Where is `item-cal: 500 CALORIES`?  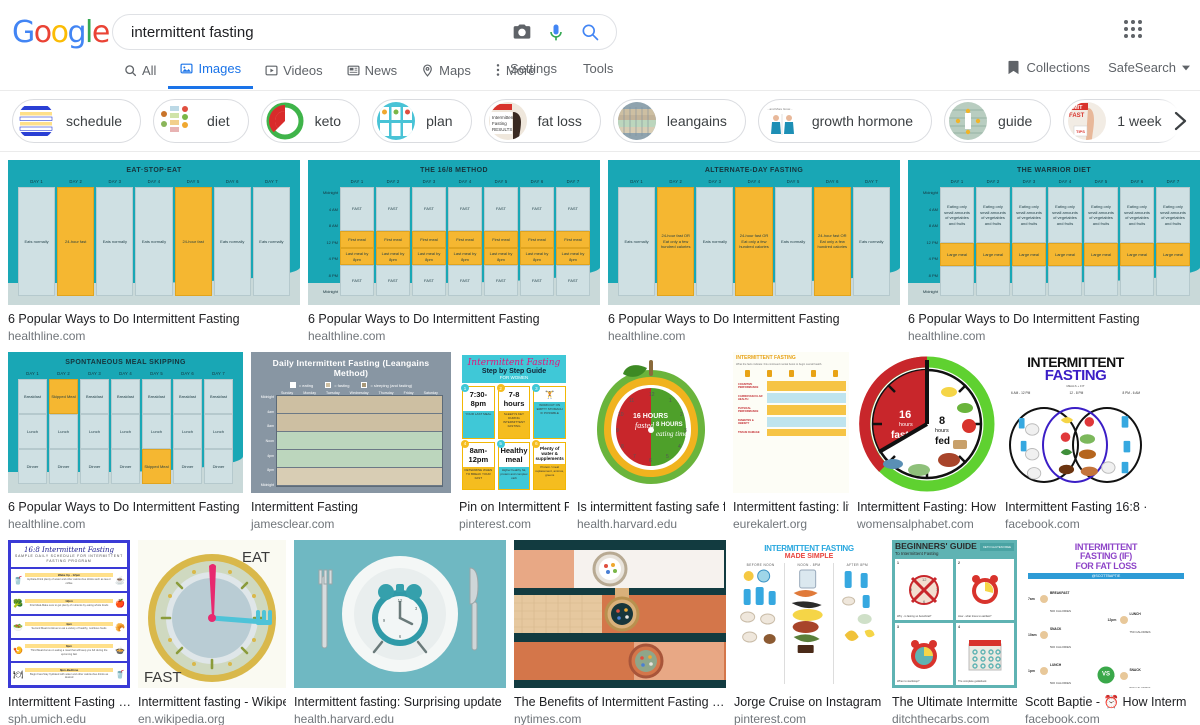
item-cal: 500 CALORIES is located at coordinates (1061, 611).